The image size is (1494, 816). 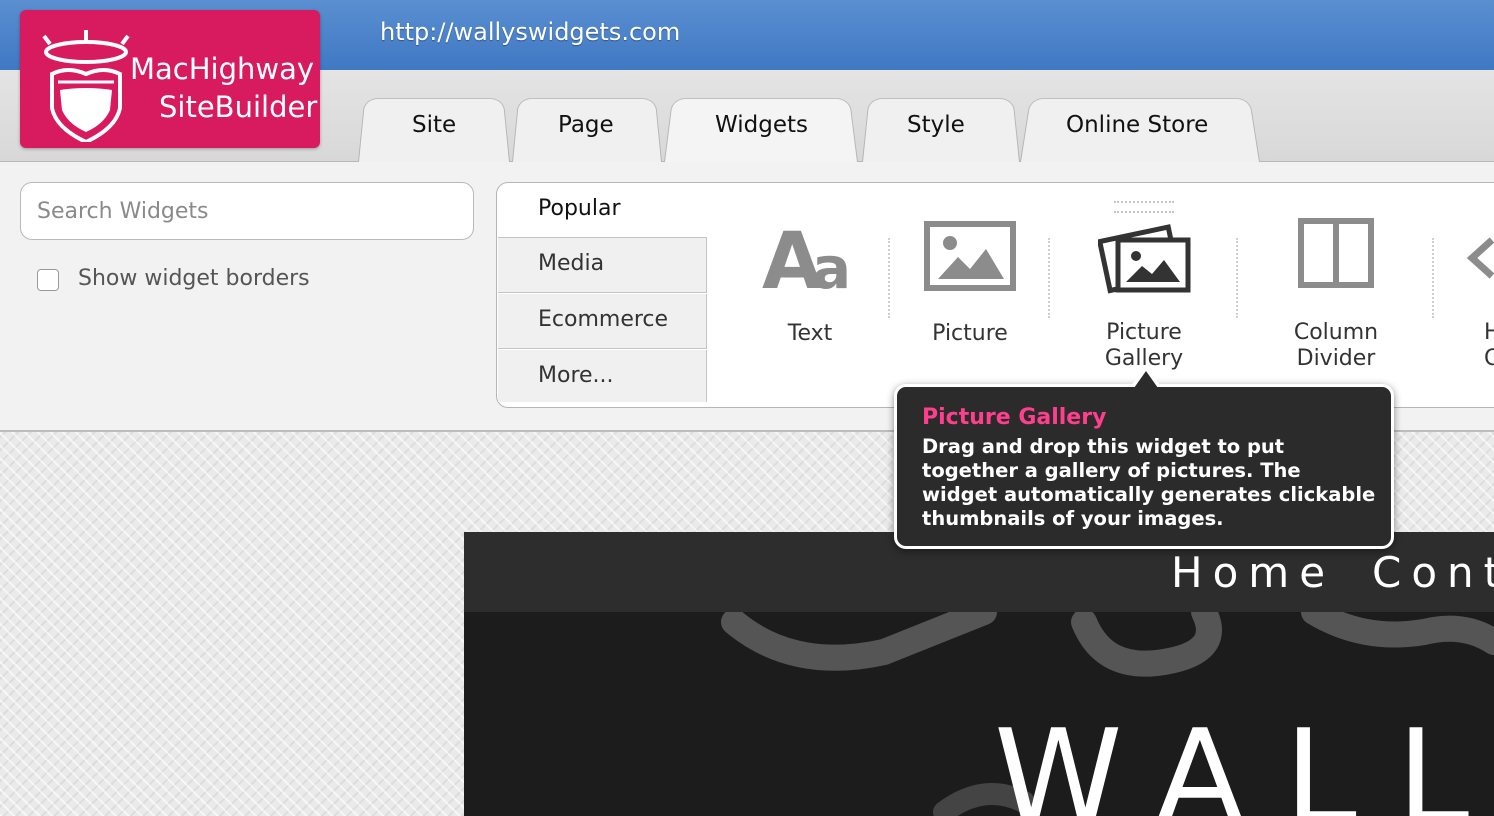 I want to click on picture-gallery-icon, so click(x=1143, y=259).